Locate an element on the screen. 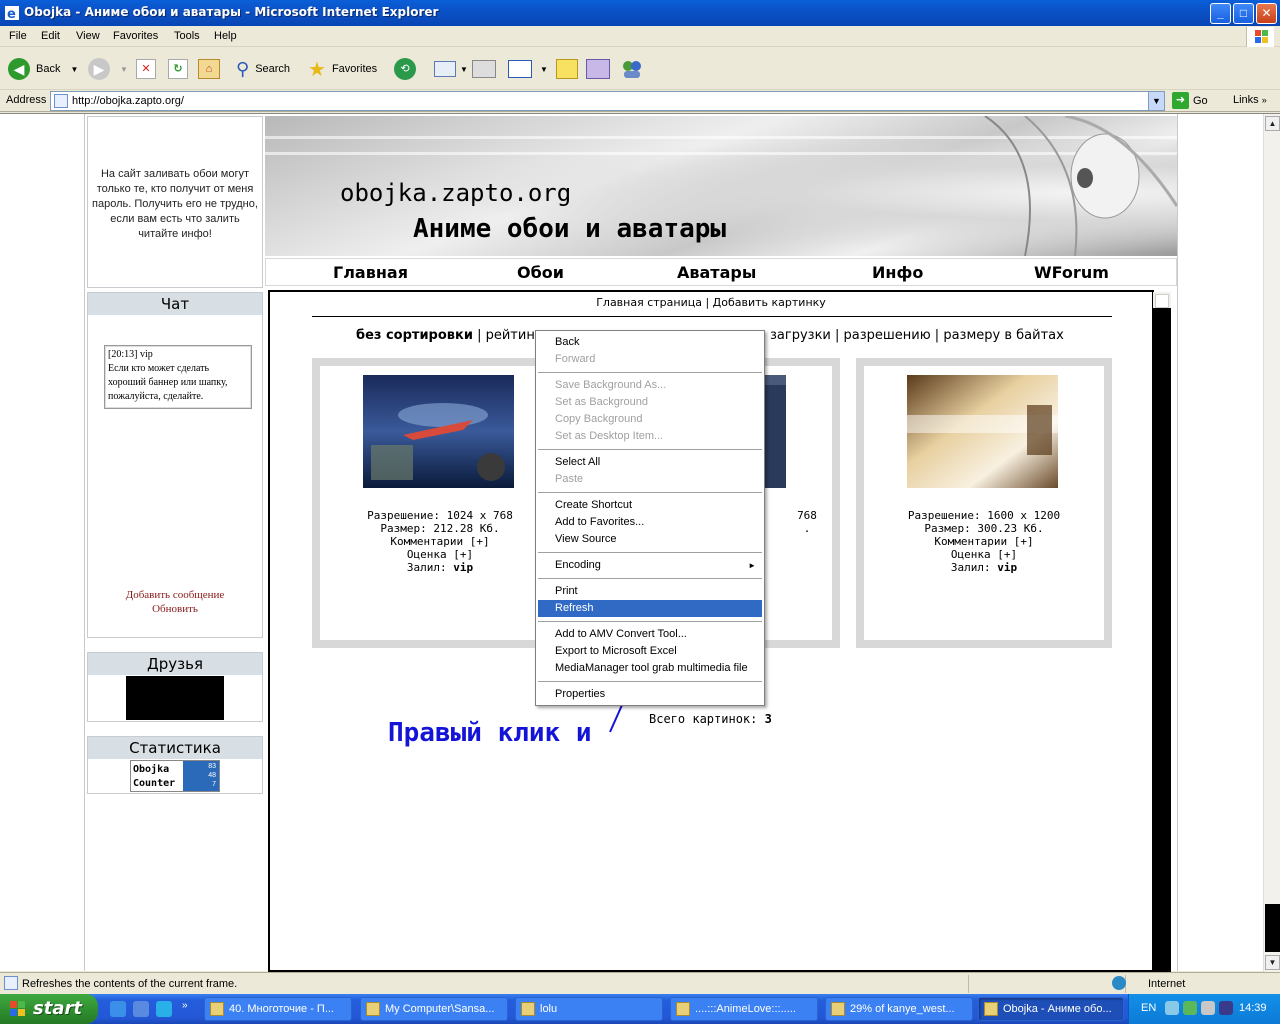 The image size is (1280, 1024). nav-info: Инфо is located at coordinates (897, 272).